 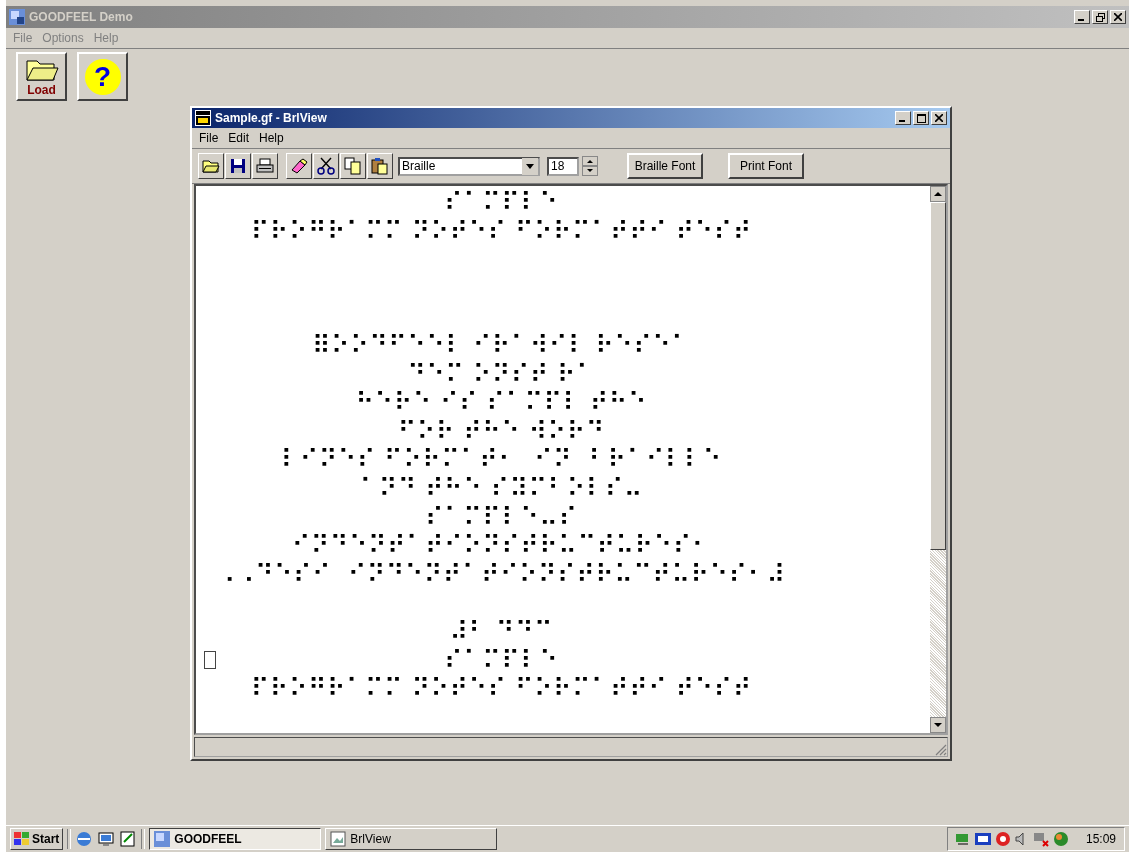 I want to click on maximize-icon, so click(x=921, y=118).